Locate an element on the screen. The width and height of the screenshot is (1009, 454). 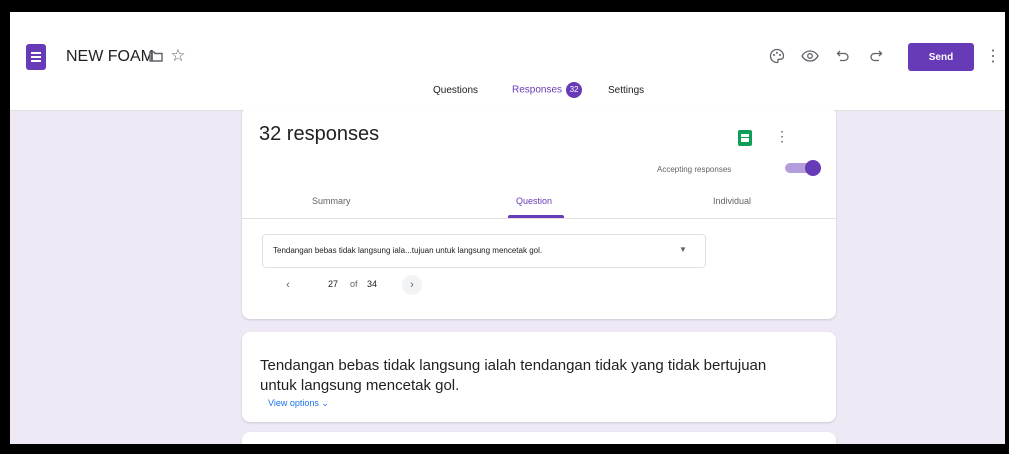
view-options-label: View options is located at coordinates (293, 403).